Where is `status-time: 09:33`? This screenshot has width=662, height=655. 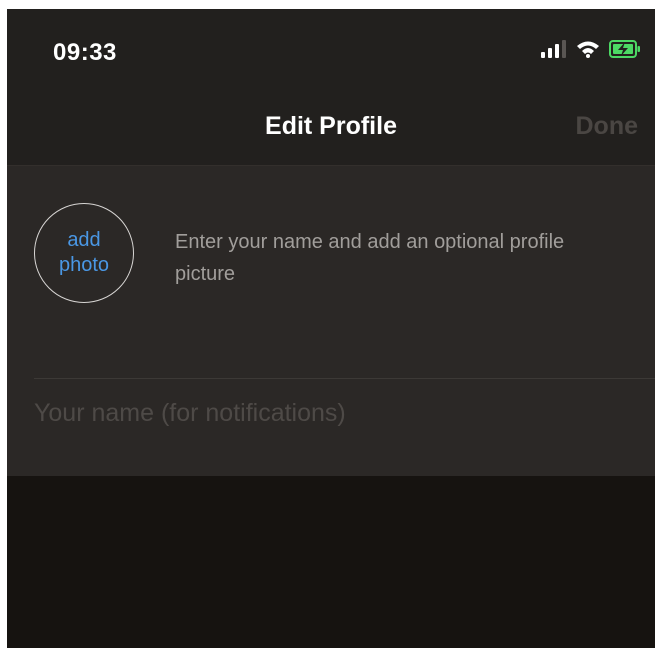
status-time: 09:33 is located at coordinates (85, 52).